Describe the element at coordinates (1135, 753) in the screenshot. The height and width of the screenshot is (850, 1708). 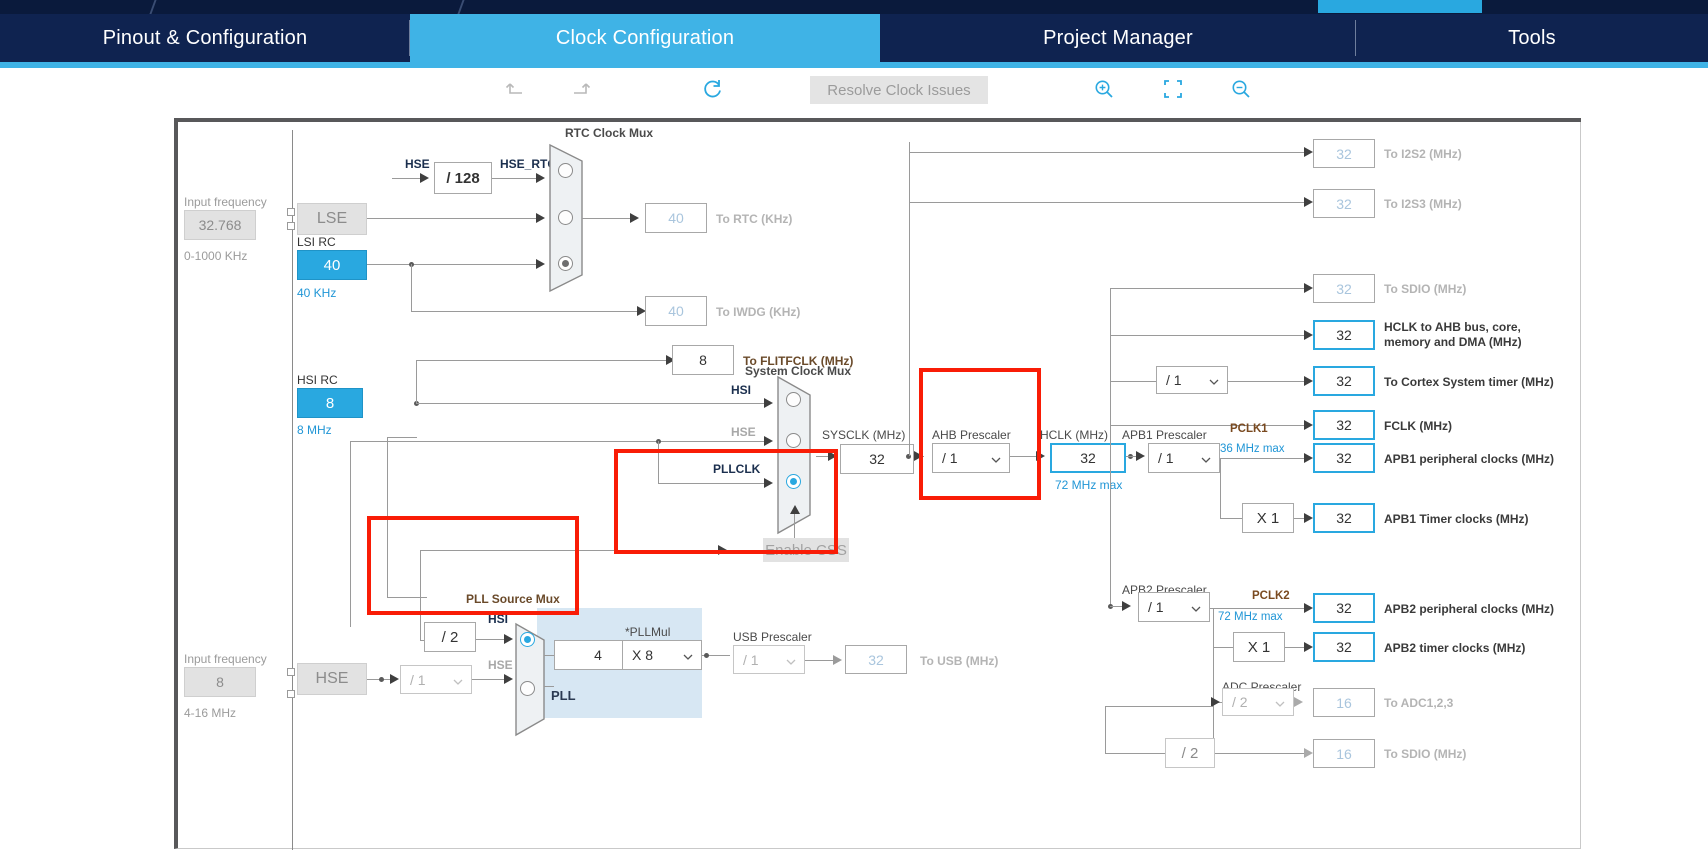
I see `sdio-div-in-line` at that location.